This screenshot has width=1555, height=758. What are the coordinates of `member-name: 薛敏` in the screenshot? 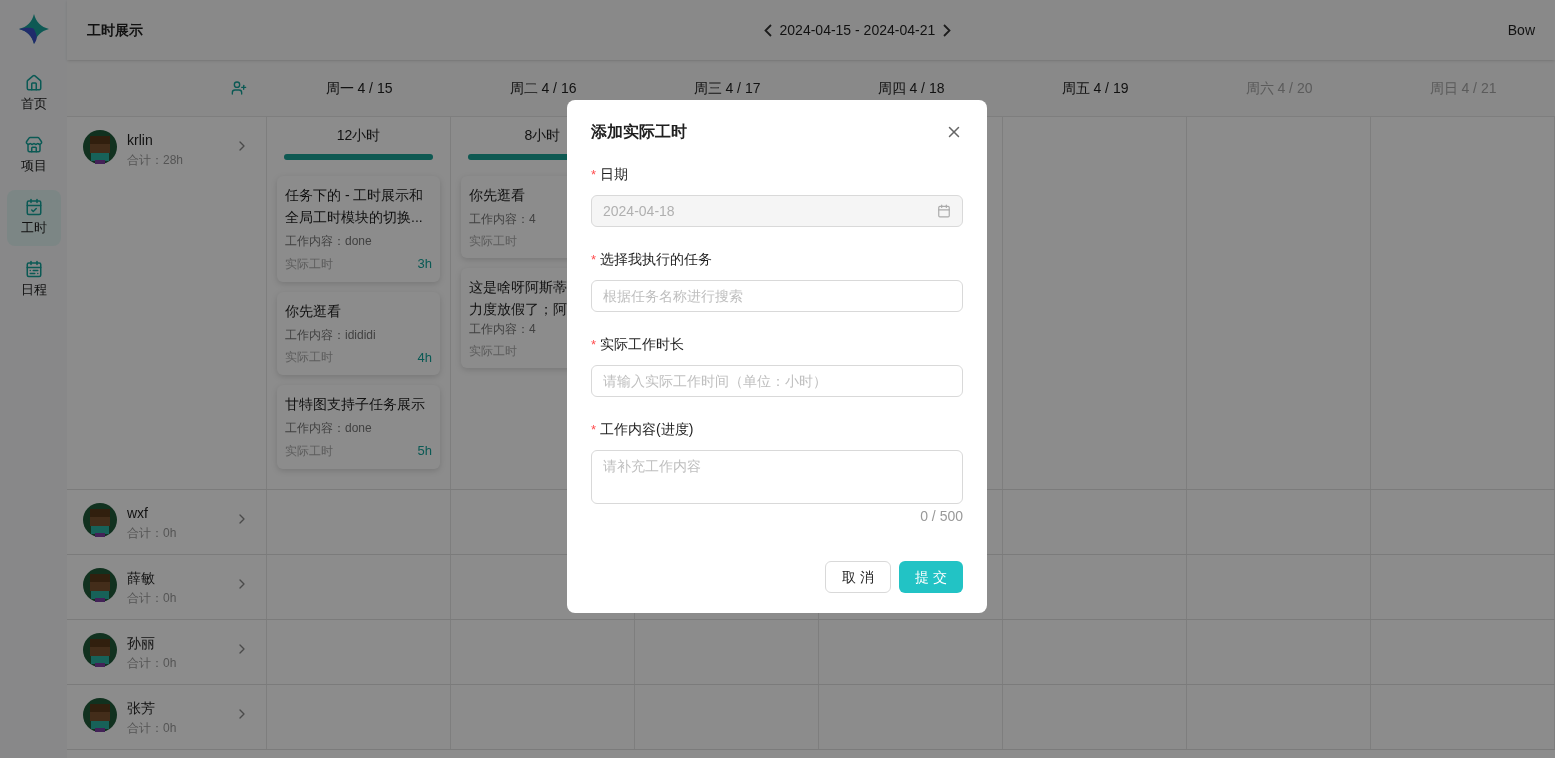 It's located at (141, 578).